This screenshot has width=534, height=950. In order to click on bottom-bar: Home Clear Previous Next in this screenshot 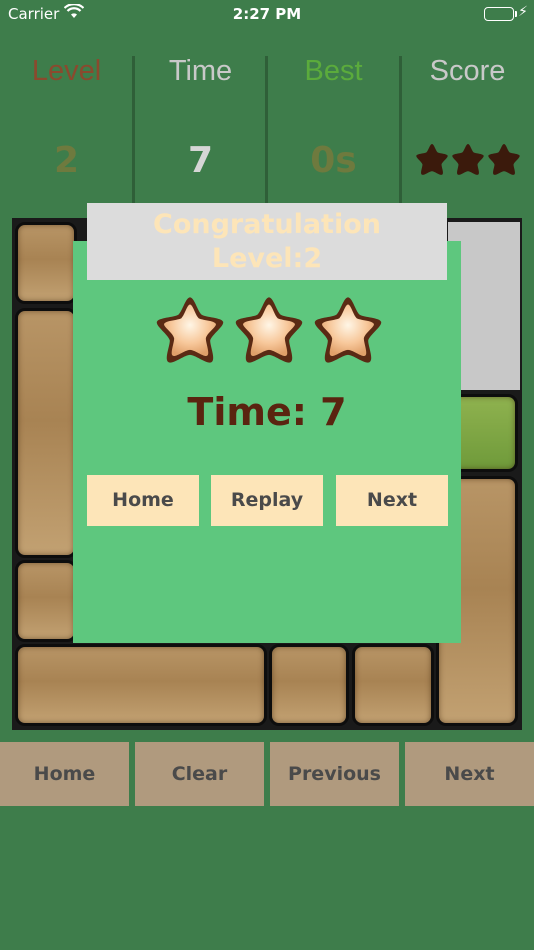, I will do `click(267, 774)`.